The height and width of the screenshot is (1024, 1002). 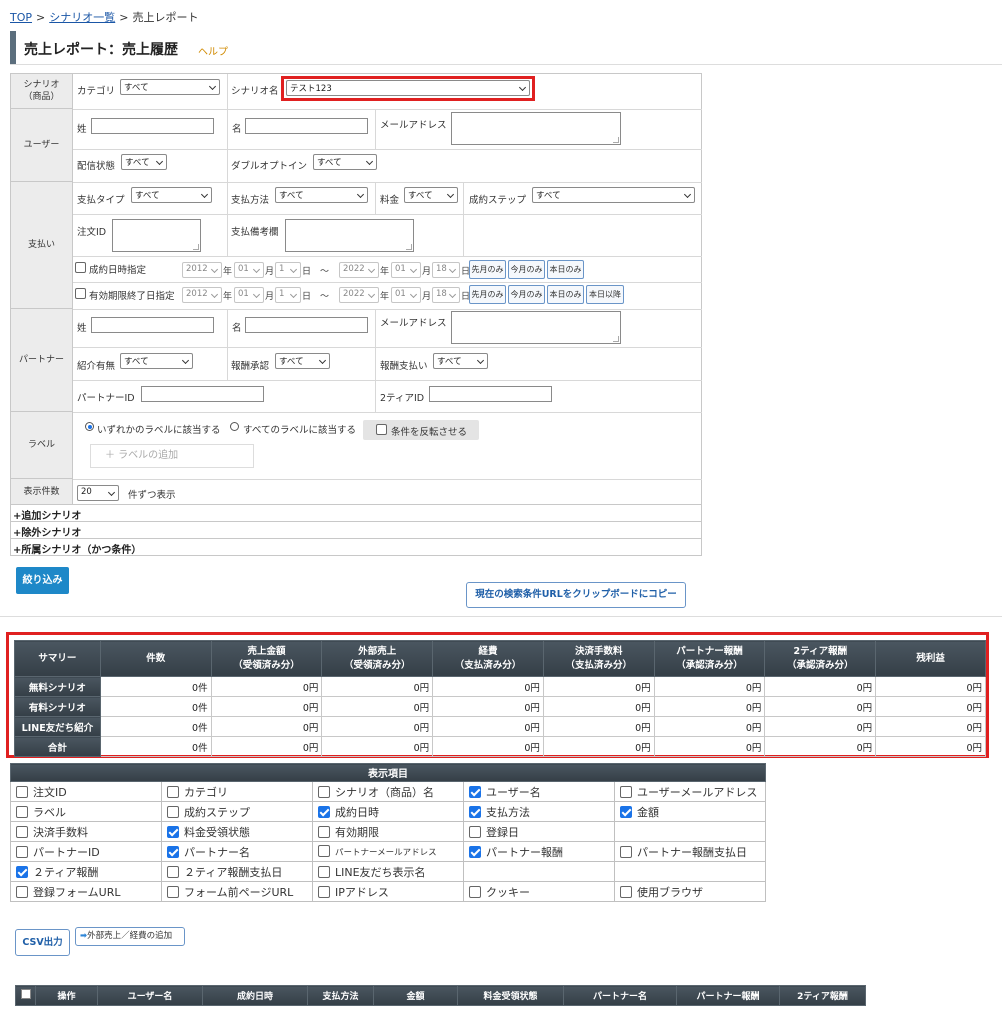 I want to click on after-today-button: 本日以降, so click(x=605, y=294).